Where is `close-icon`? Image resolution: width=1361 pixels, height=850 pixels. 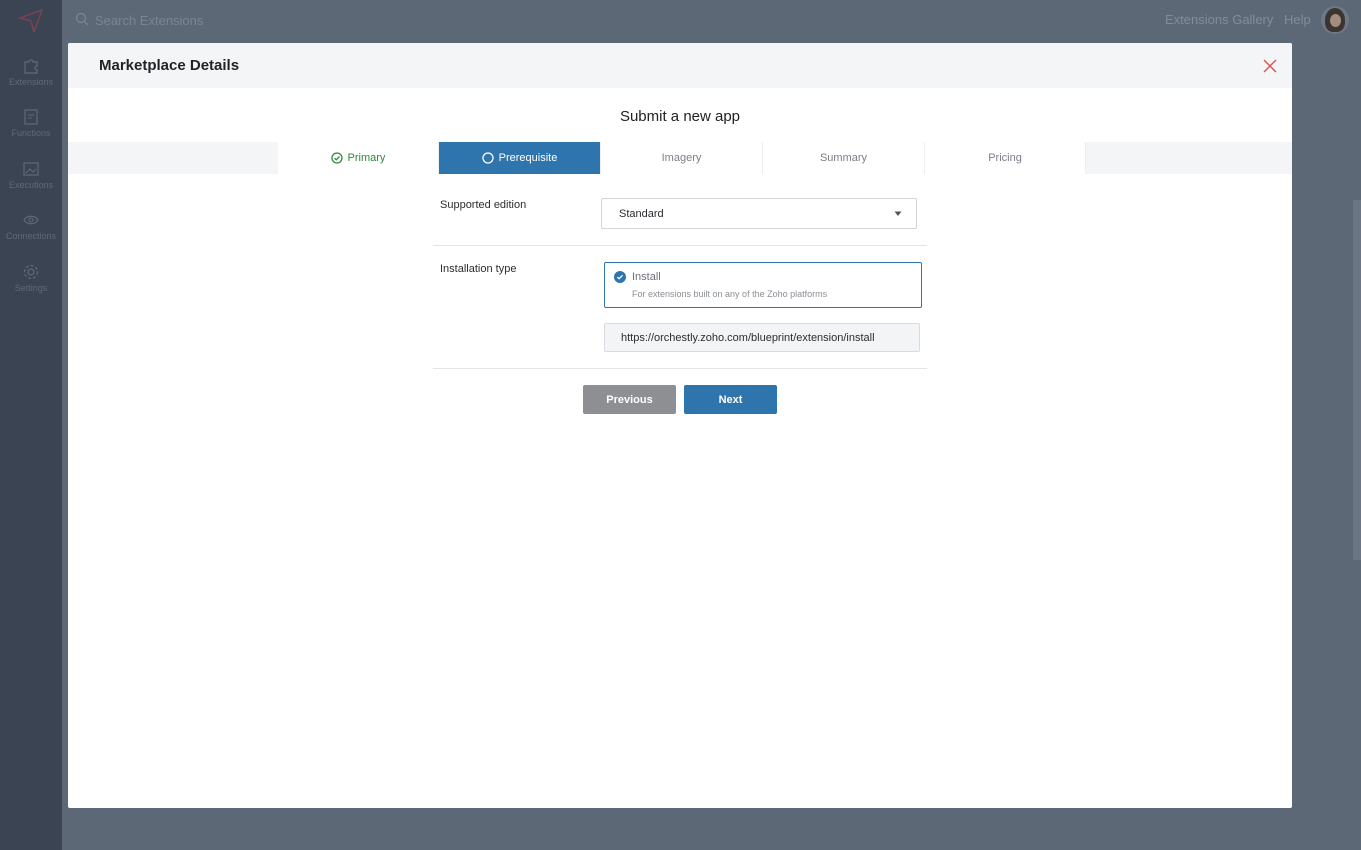 close-icon is located at coordinates (1270, 66).